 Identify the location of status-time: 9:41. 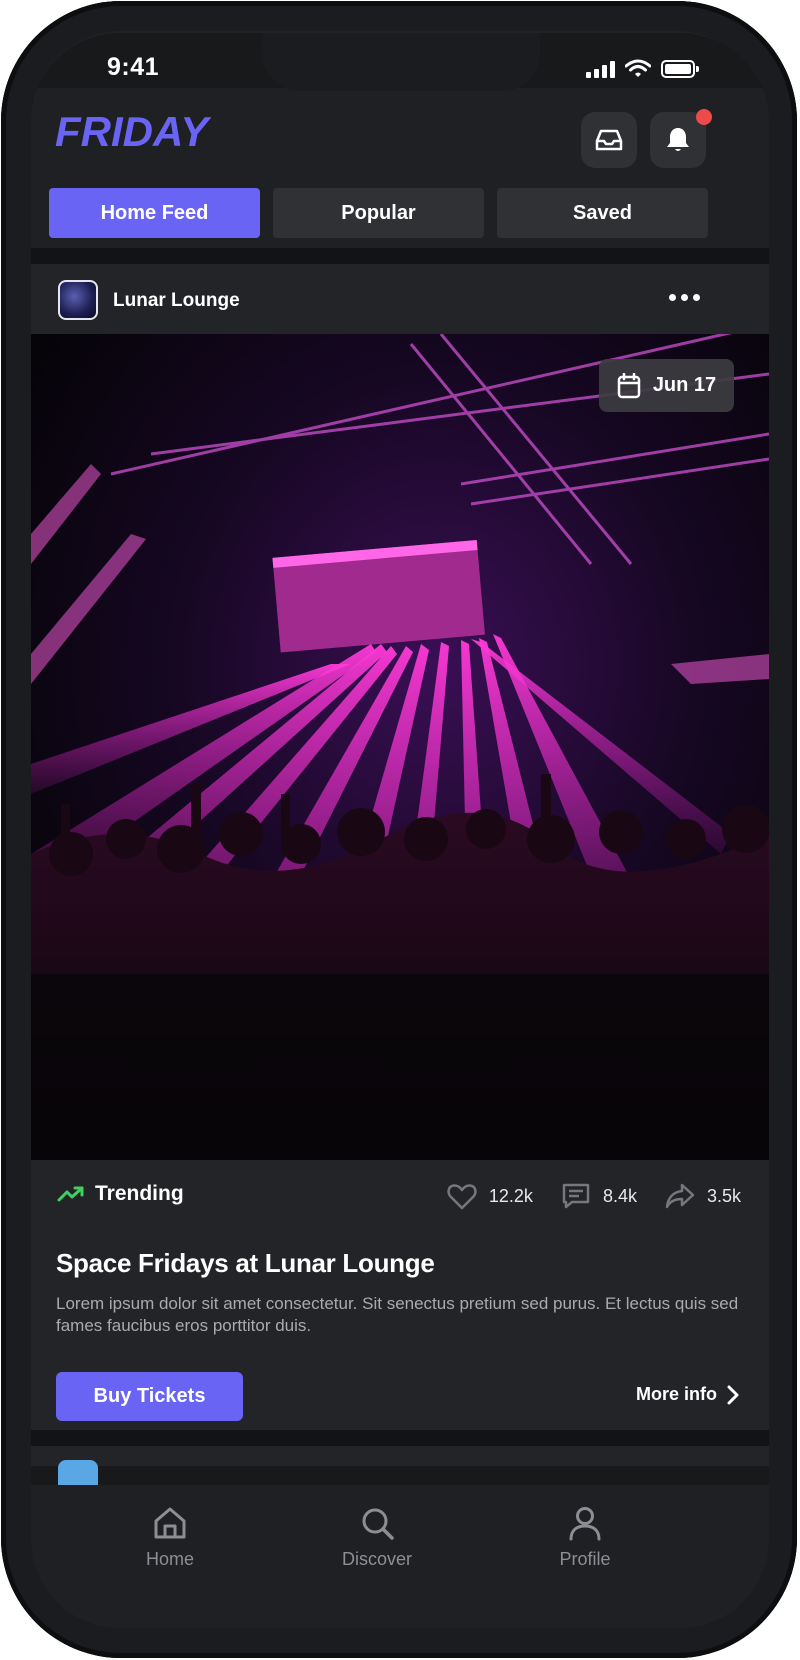
(133, 67).